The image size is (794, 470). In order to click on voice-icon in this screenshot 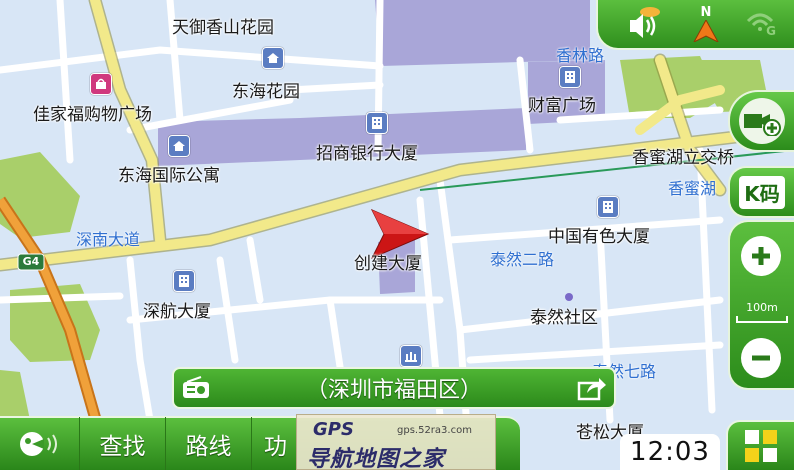, I will do `click(38, 444)`.